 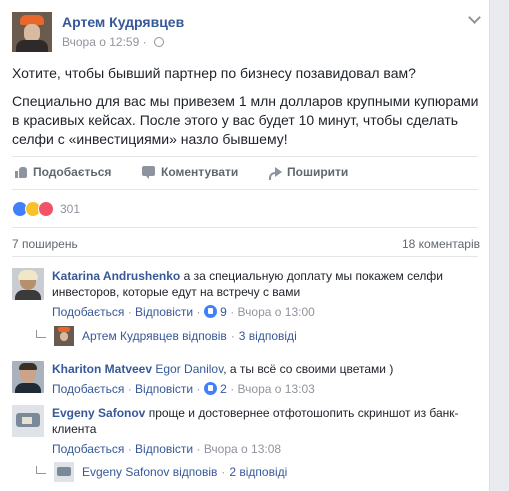 What do you see at coordinates (499, 245) in the screenshot?
I see `page-background` at bounding box center [499, 245].